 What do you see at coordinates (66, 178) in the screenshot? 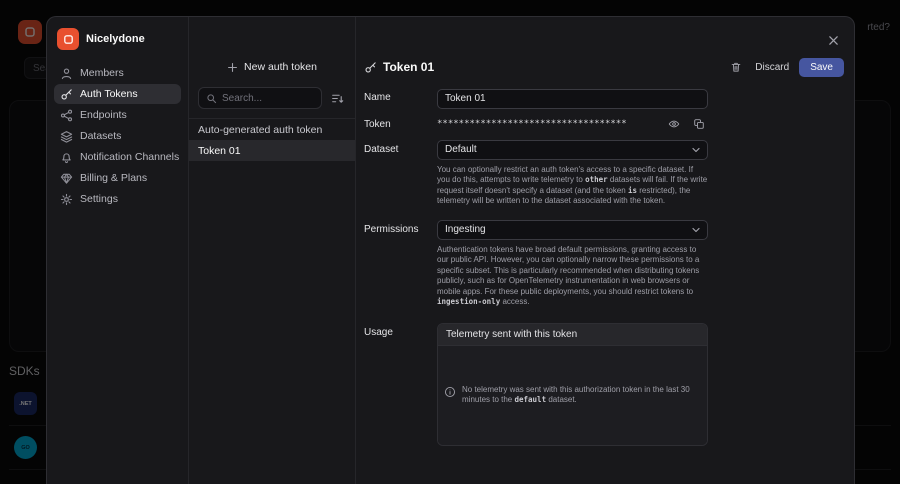
I see `gem-icon` at bounding box center [66, 178].